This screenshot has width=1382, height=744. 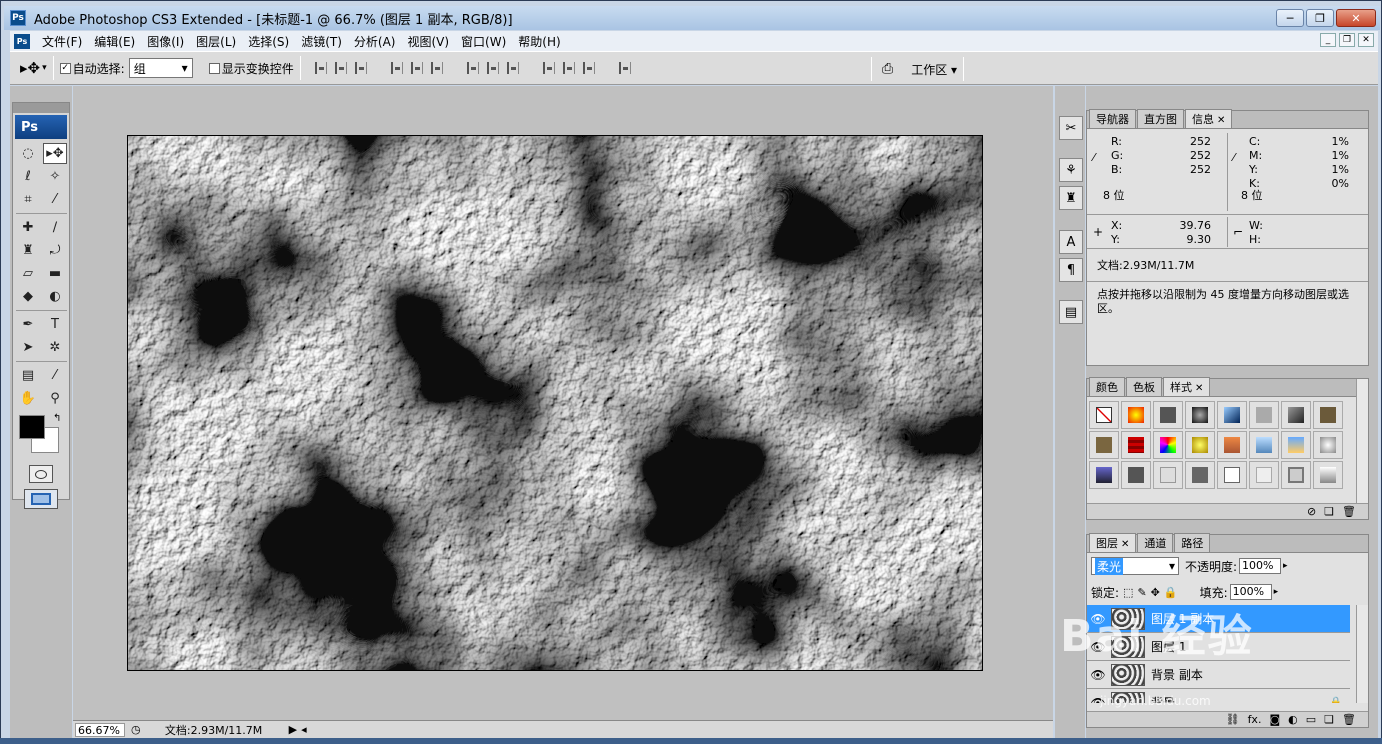 What do you see at coordinates (1311, 719) in the screenshot?
I see `new-group-icon: ▭` at bounding box center [1311, 719].